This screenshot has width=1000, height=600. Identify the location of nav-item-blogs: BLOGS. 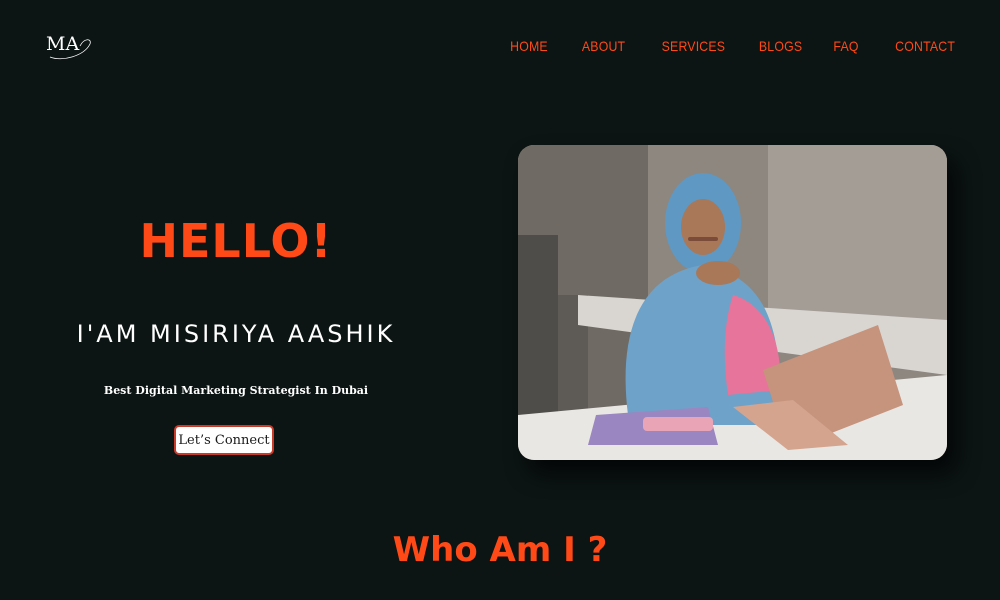
(780, 46).